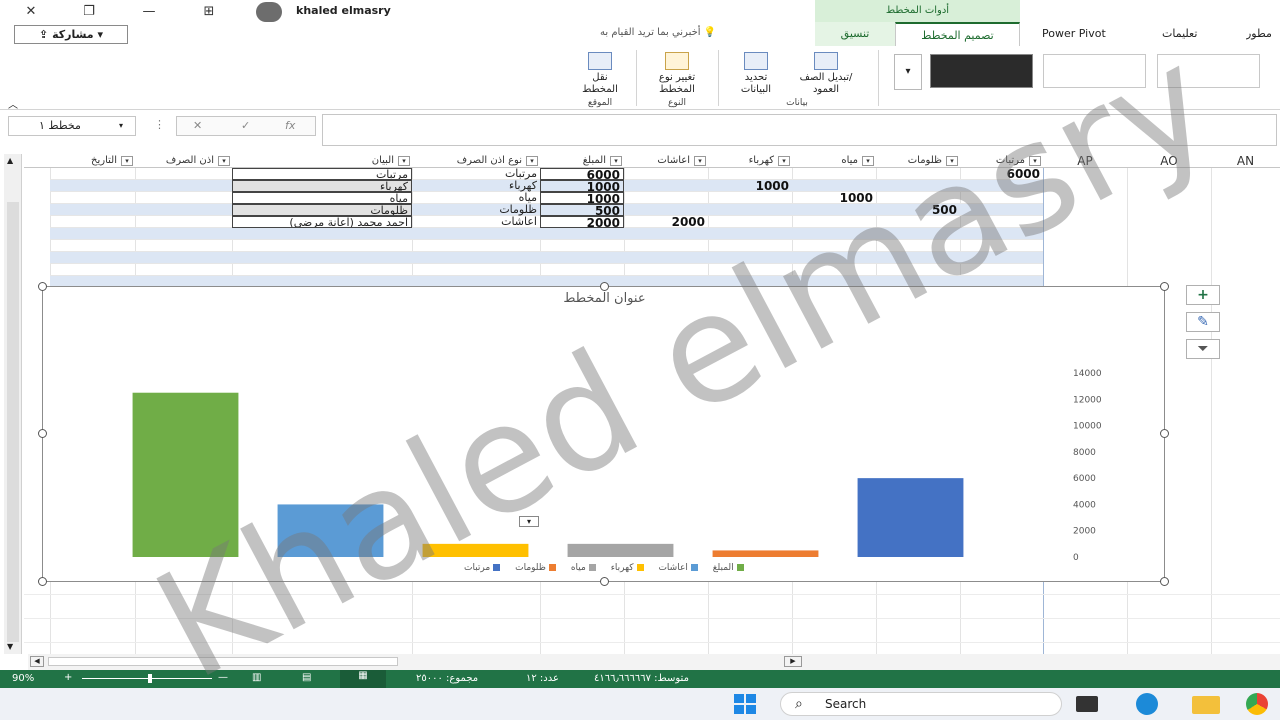 Image resolution: width=1280 pixels, height=720 pixels. Describe the element at coordinates (306, 677) in the screenshot. I see `page-layout-view-icon: ▤` at that location.